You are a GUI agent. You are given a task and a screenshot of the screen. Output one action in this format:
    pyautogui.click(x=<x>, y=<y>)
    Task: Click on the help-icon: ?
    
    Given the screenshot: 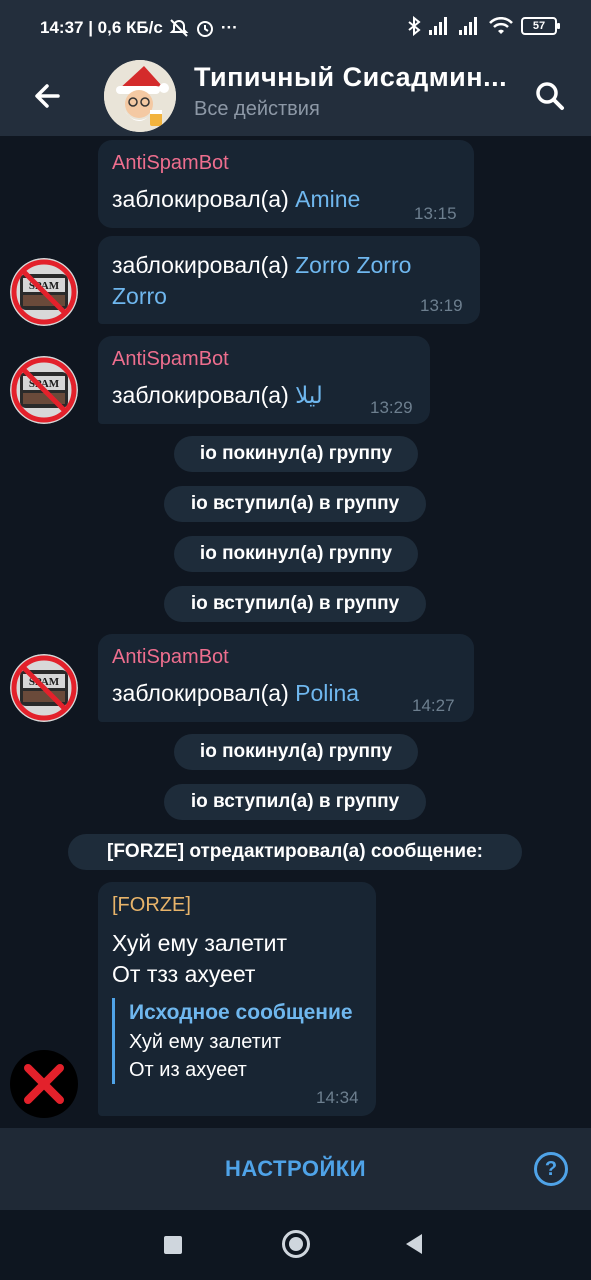 What is the action you would take?
    pyautogui.click(x=551, y=1169)
    